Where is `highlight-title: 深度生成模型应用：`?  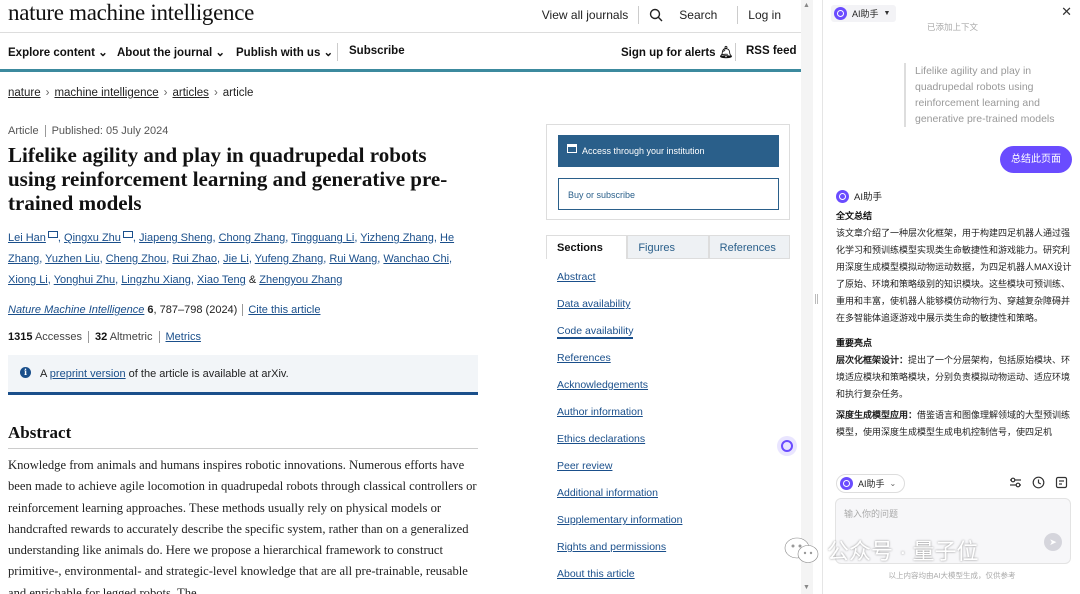 highlight-title: 深度生成模型应用： is located at coordinates (877, 415).